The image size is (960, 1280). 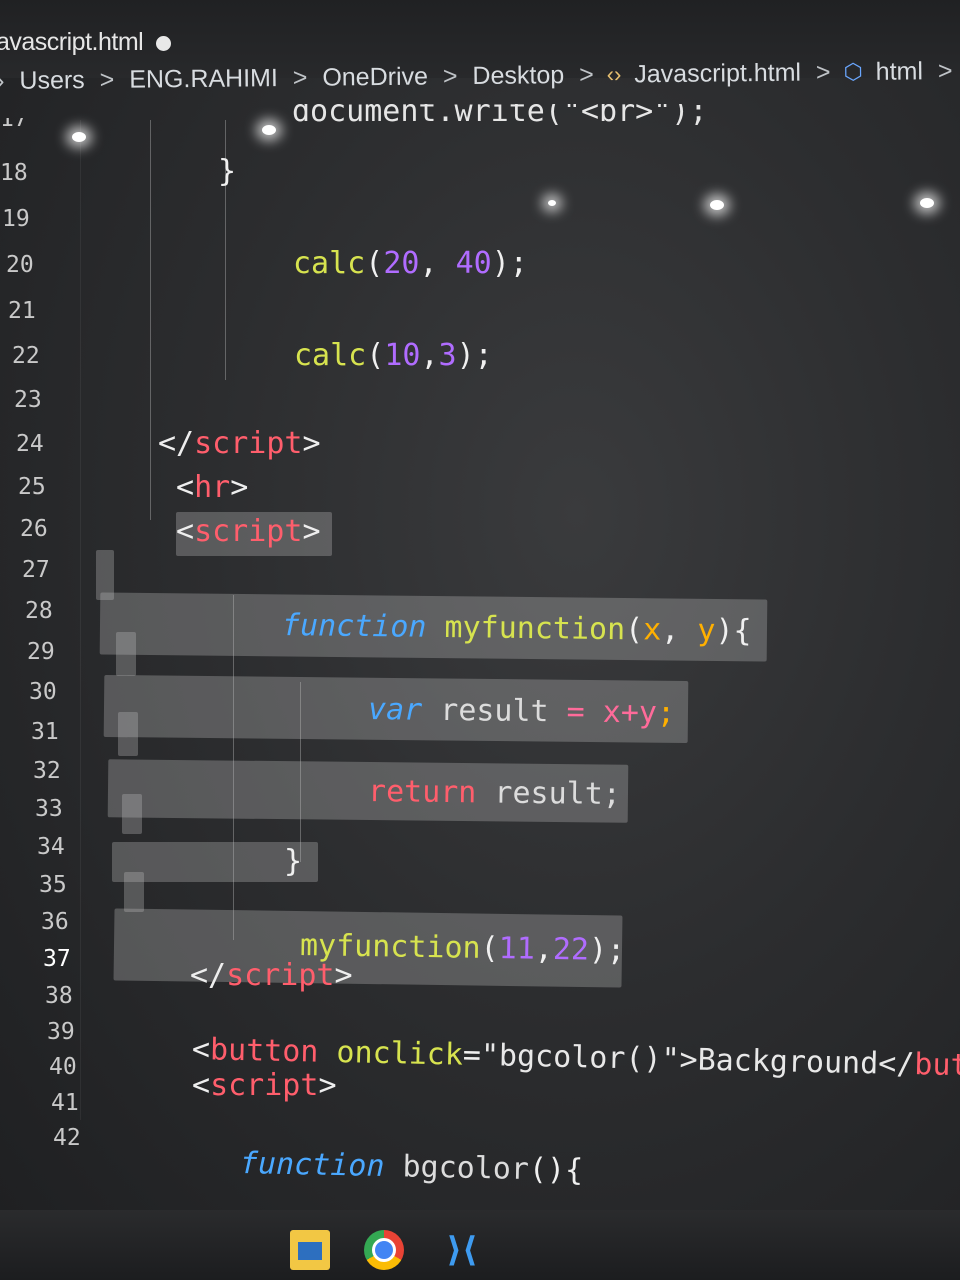 I want to click on line-number: 26, so click(x=34, y=529).